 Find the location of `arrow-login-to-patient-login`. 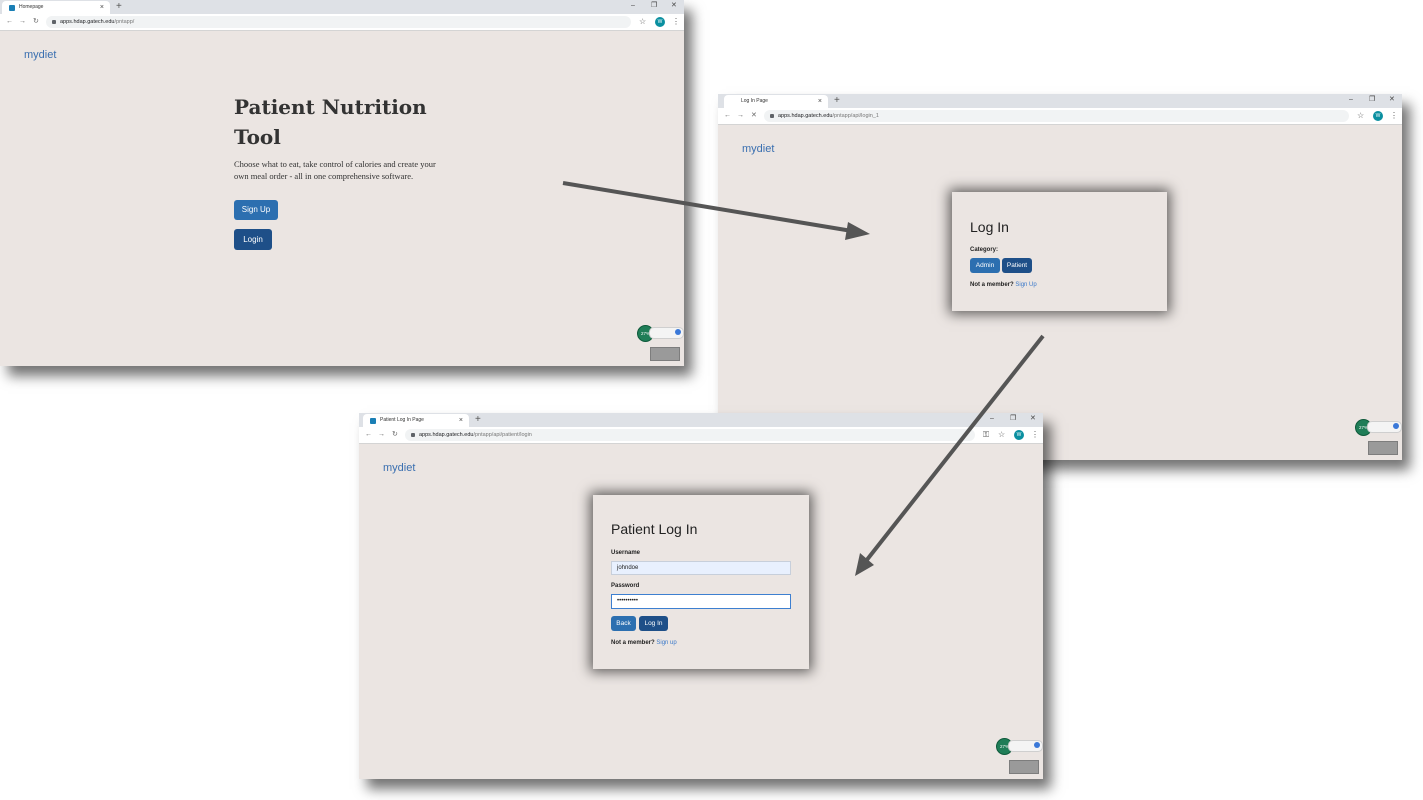

arrow-login-to-patient-login is located at coordinates (950, 455).